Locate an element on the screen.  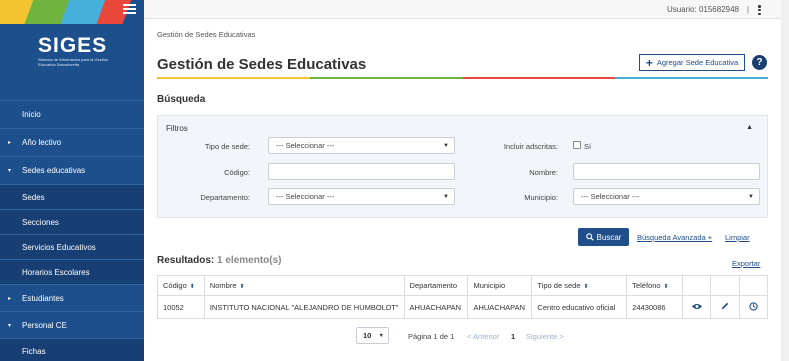
search-button: Buscar is located at coordinates (603, 237).